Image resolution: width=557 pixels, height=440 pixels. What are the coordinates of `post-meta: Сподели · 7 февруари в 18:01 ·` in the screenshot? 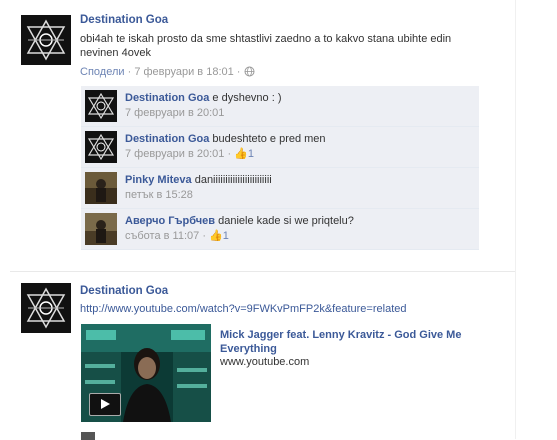 It's located at (167, 73).